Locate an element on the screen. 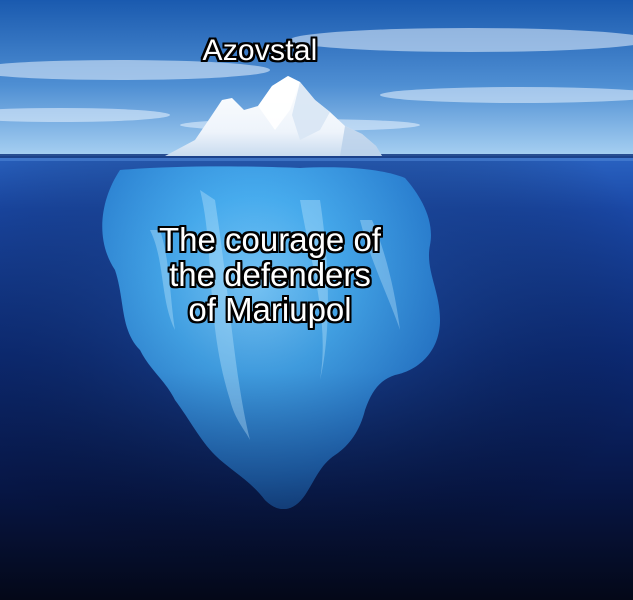 This screenshot has width=633, height=600. caption-line-2: the defenders is located at coordinates (270, 274).